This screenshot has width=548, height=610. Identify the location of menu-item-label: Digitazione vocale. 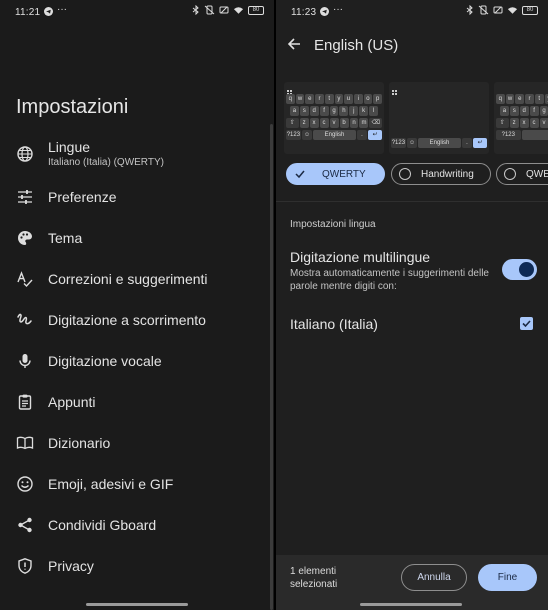
(105, 360).